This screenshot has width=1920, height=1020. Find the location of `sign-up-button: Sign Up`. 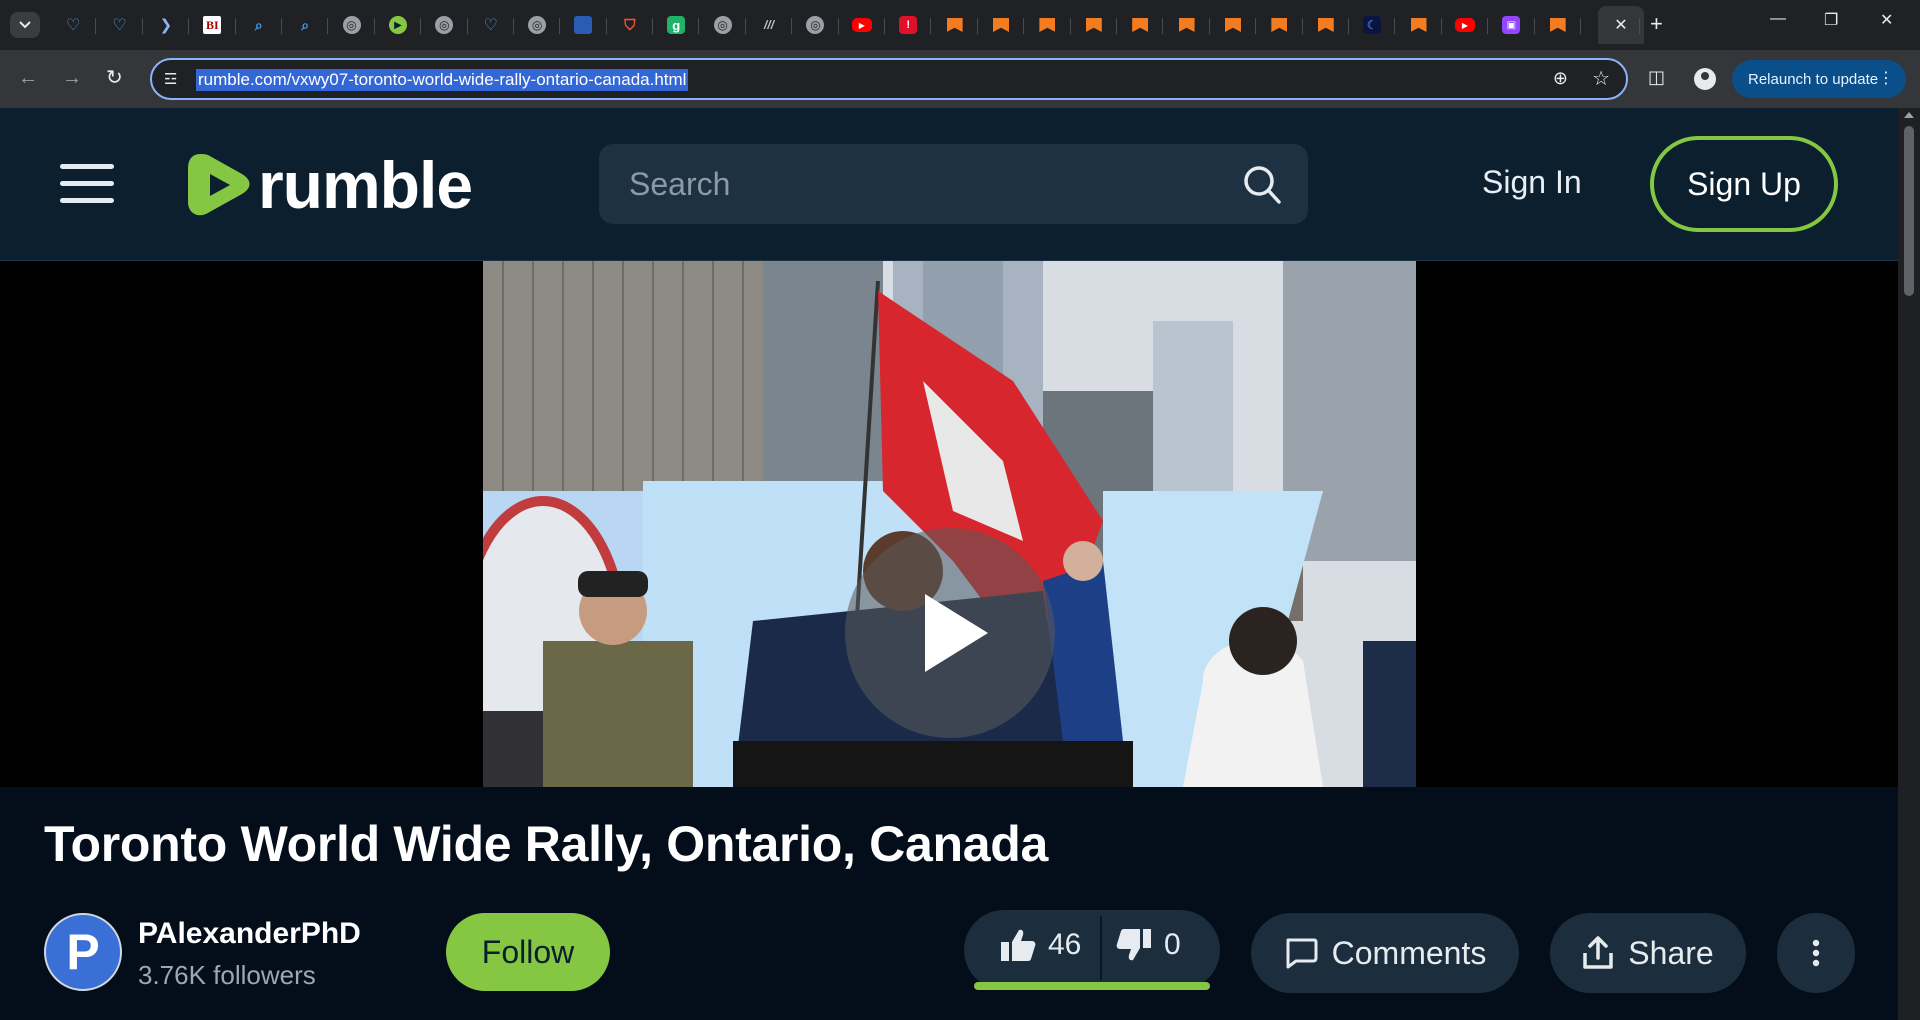

sign-up-button: Sign Up is located at coordinates (1744, 184).